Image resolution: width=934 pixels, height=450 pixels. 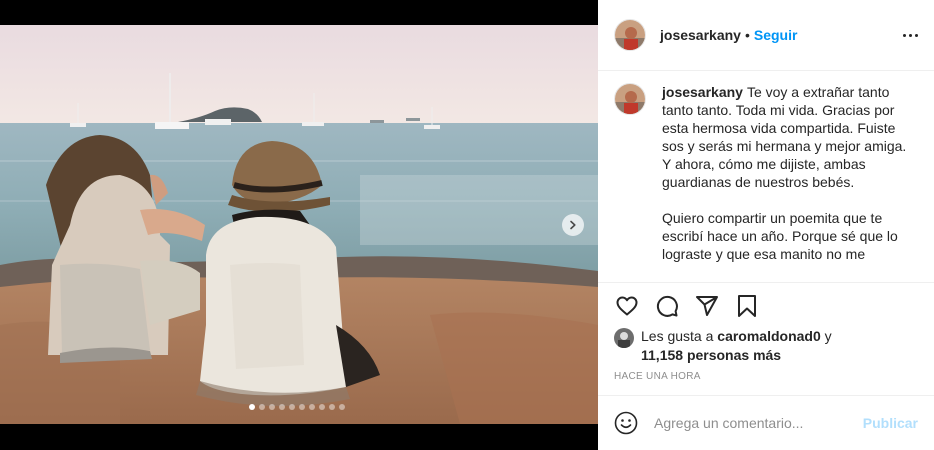 I want to click on divider, so click(x=766, y=282).